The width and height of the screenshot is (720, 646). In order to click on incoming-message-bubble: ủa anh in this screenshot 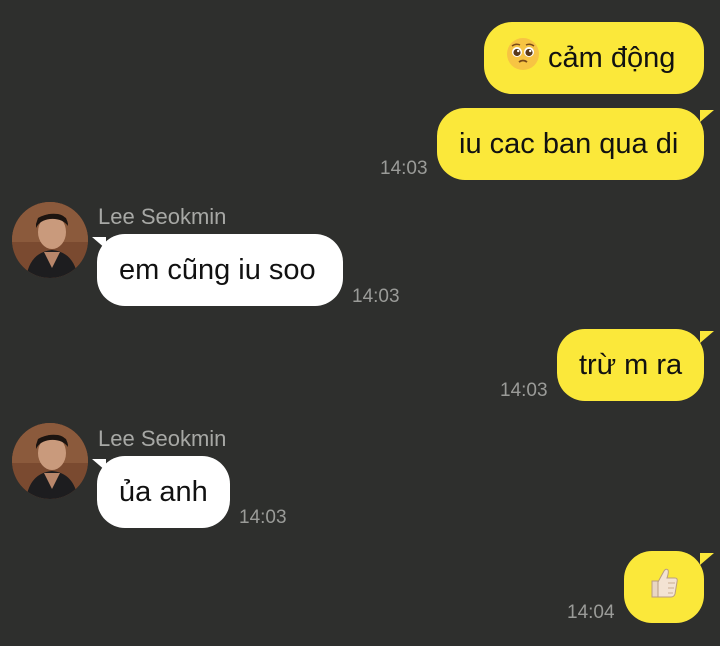, I will do `click(163, 492)`.